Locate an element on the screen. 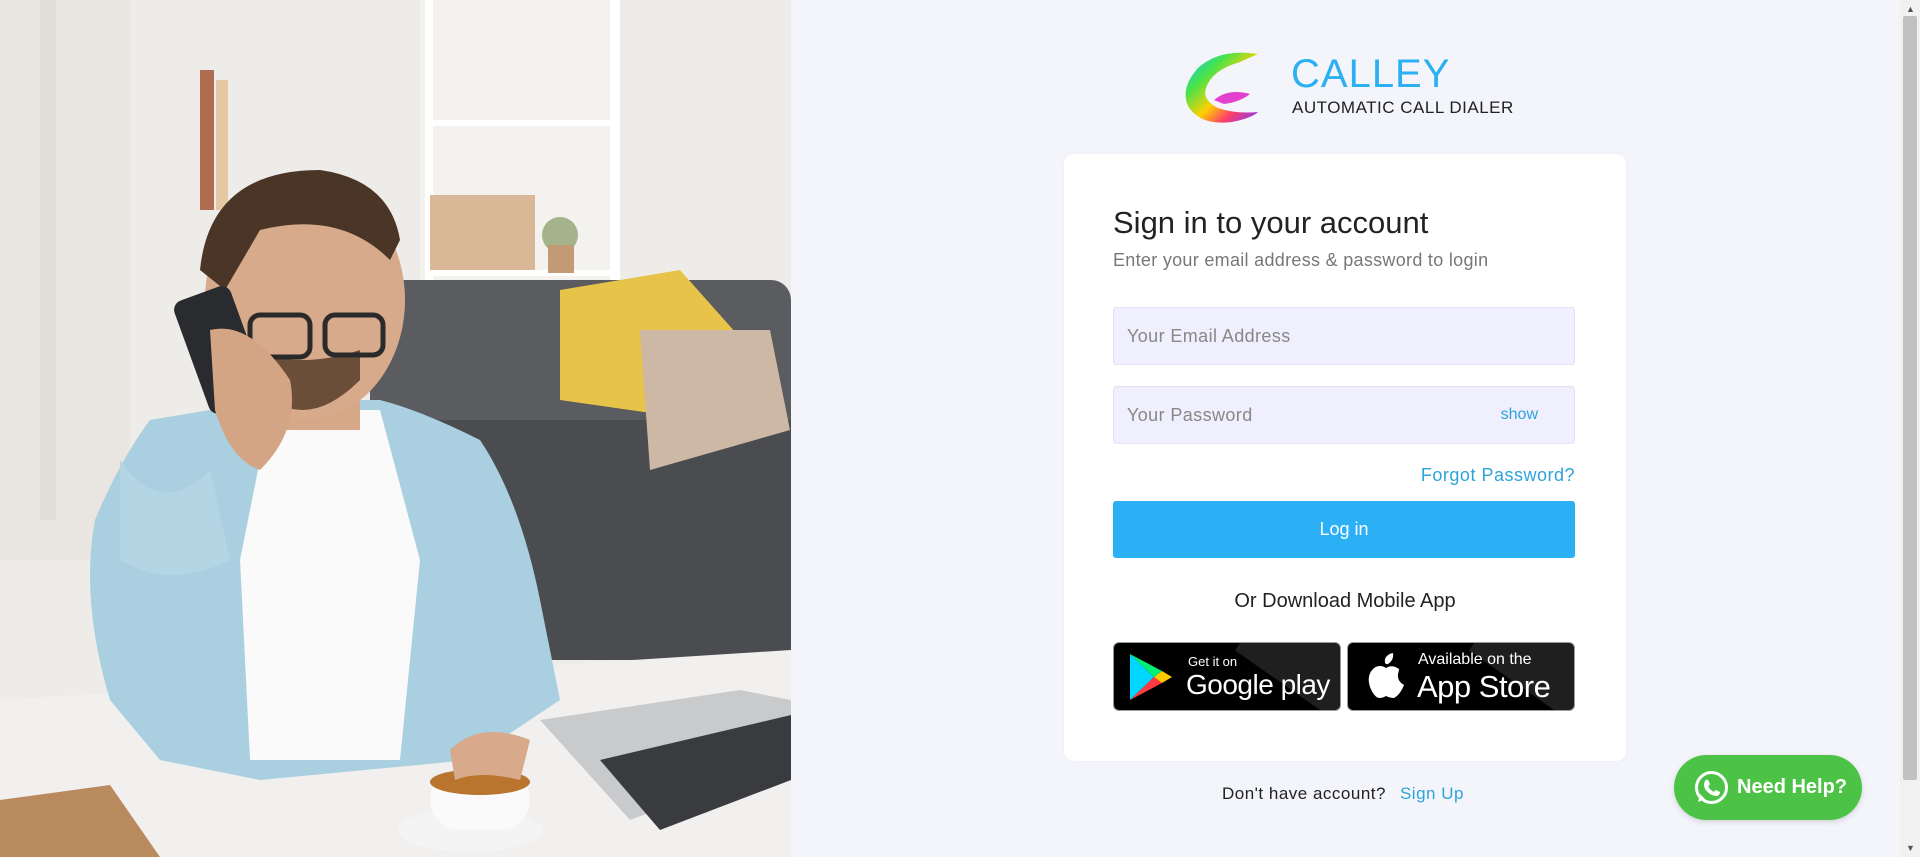 This screenshot has height=857, width=1920. signup-row: Don't have account? Sign Up is located at coordinates (1343, 794).